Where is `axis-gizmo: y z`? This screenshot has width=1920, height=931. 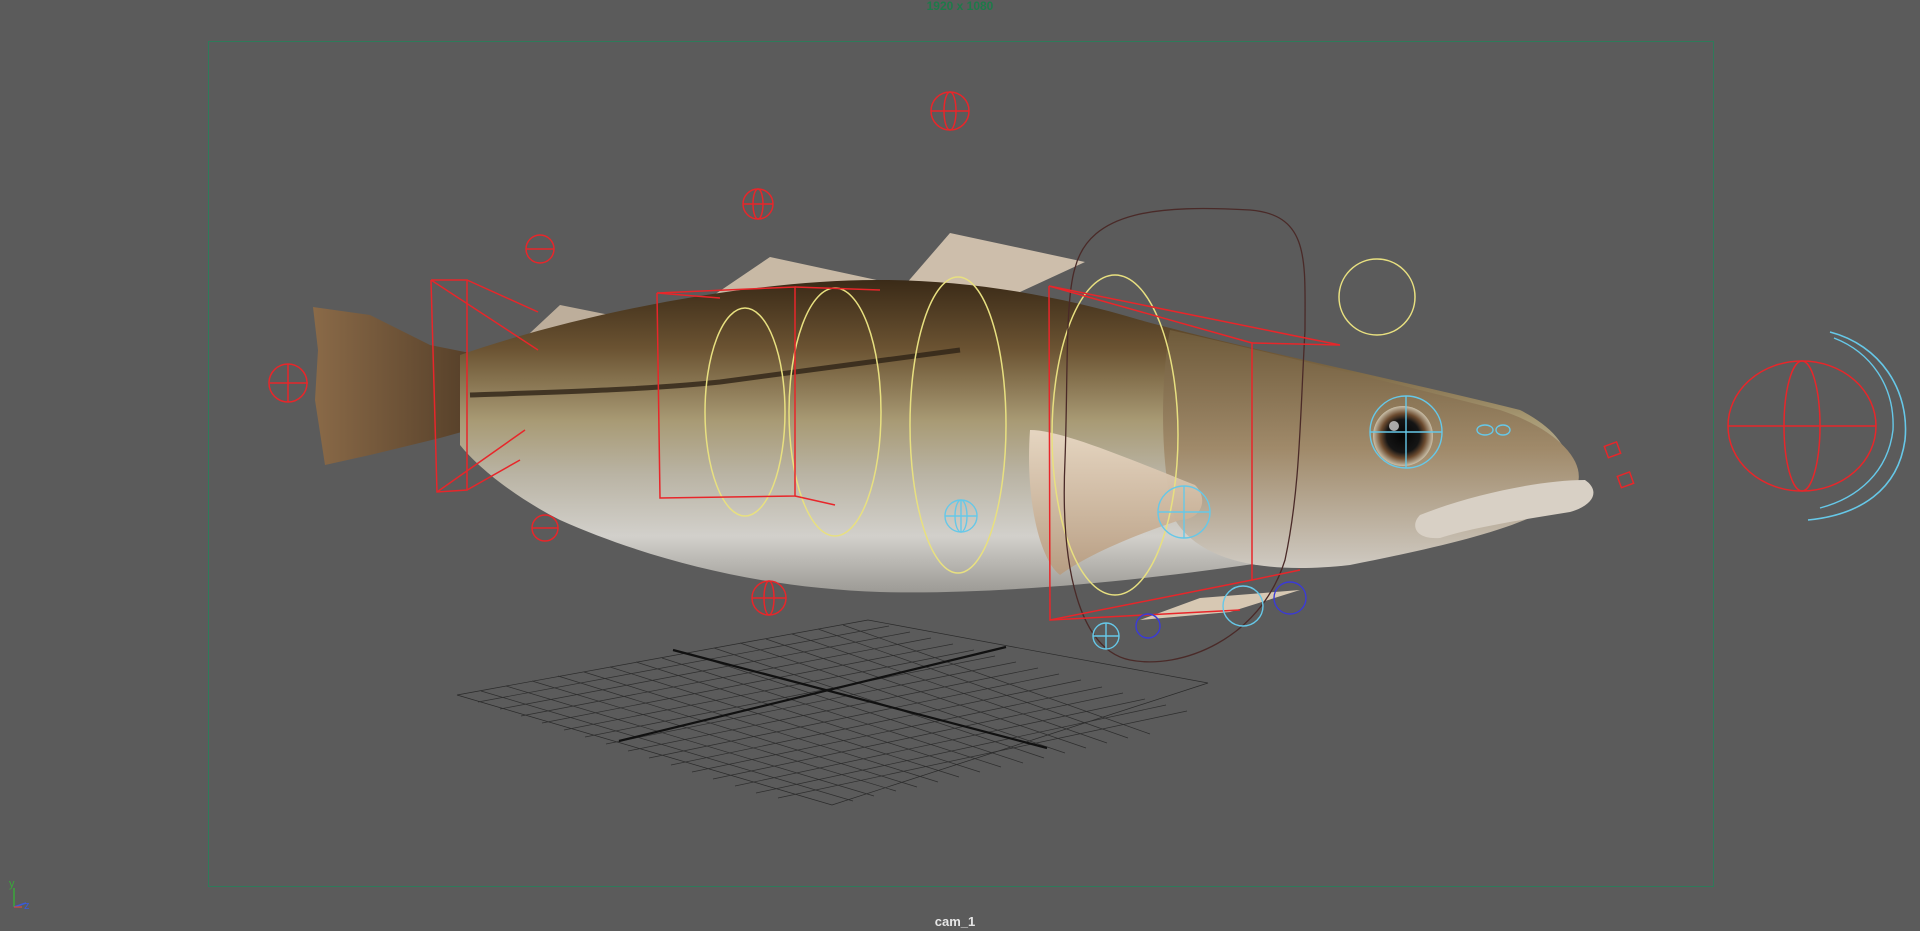 axis-gizmo: y z is located at coordinates (19, 895).